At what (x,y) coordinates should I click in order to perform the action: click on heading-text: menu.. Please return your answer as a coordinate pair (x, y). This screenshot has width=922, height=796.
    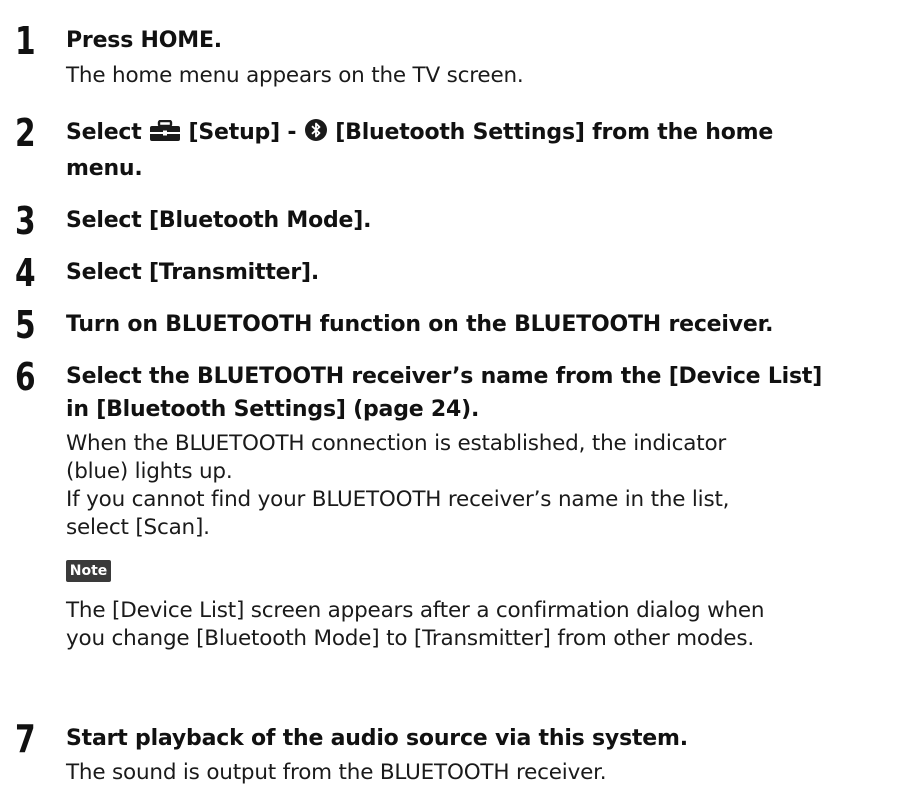
    Looking at the image, I should click on (104, 168).